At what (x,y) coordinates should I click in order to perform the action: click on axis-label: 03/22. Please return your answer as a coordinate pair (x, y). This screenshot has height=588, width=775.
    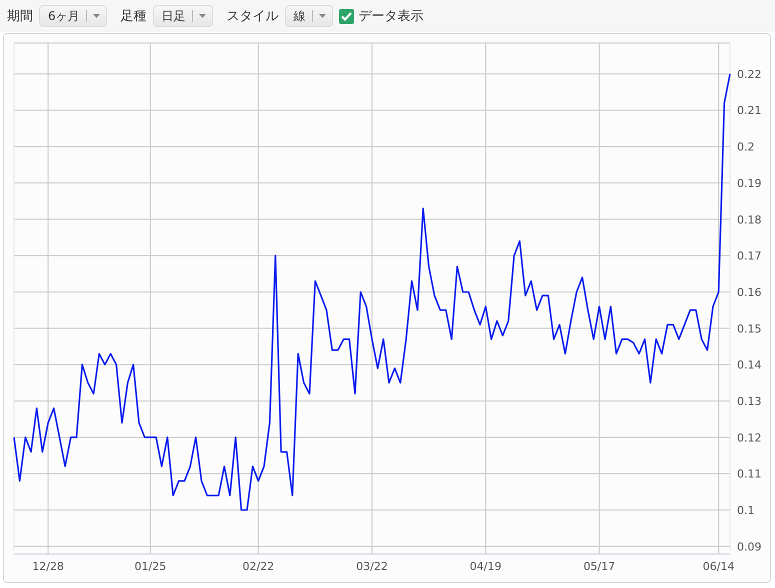
    Looking at the image, I should click on (372, 566).